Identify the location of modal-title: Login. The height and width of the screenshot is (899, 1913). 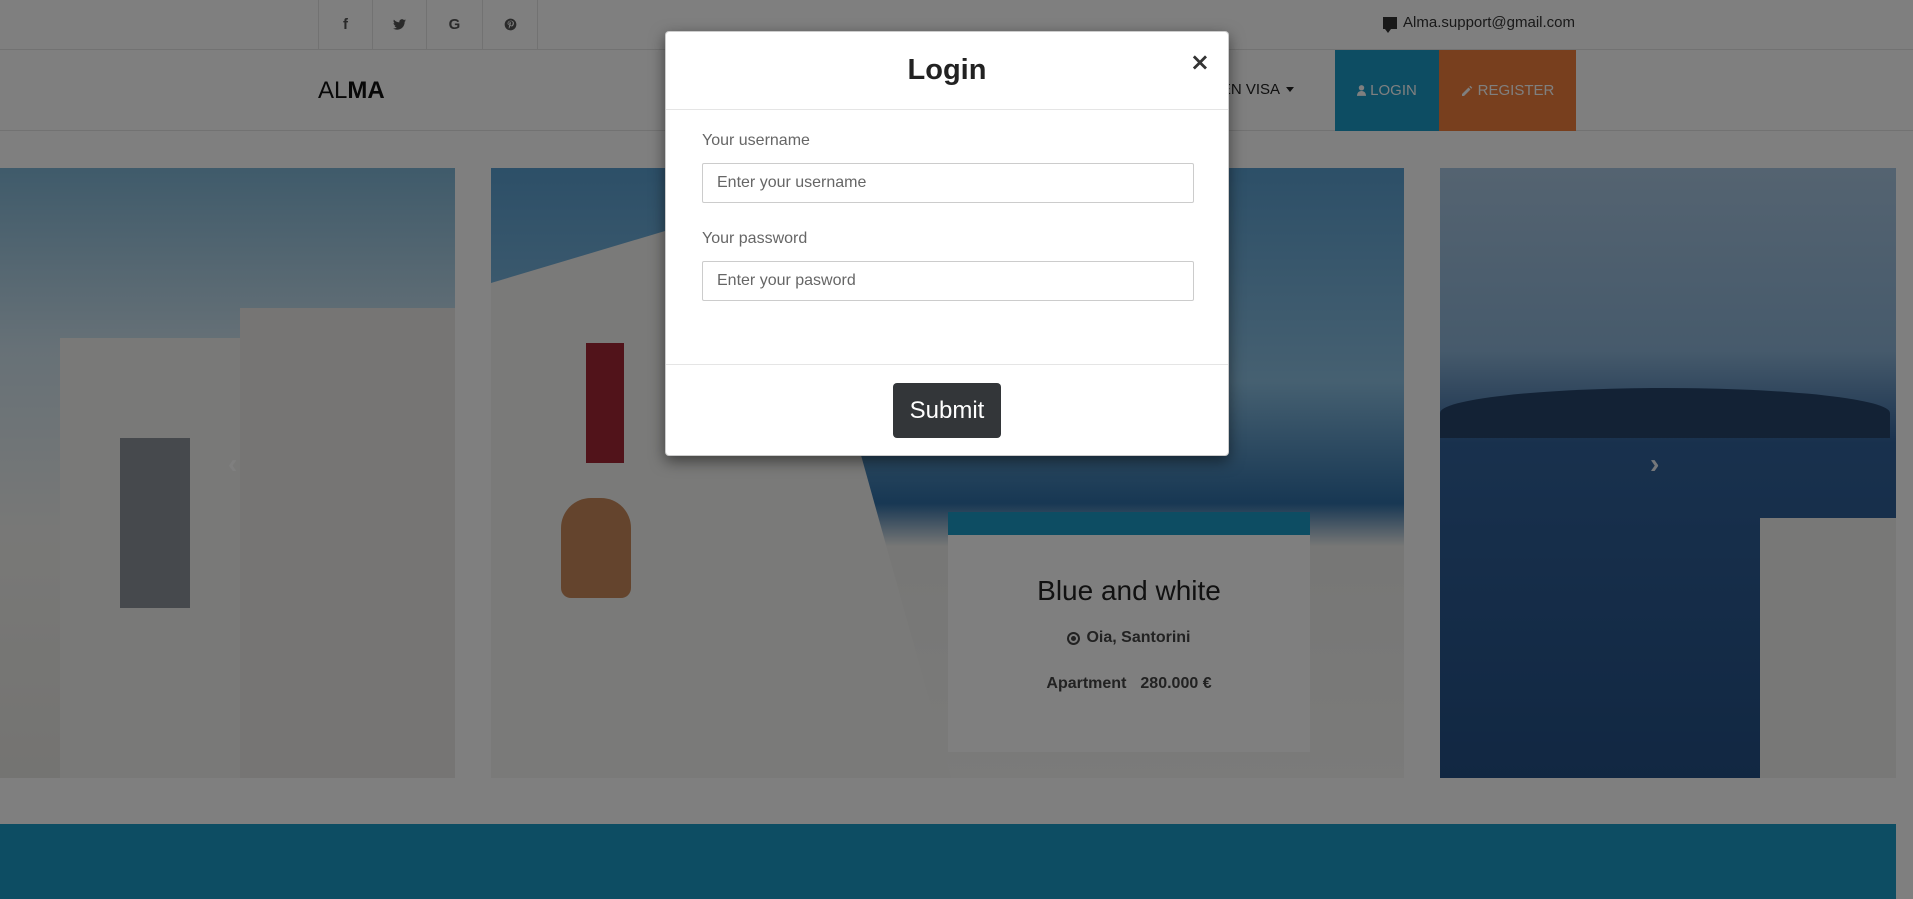
(947, 70).